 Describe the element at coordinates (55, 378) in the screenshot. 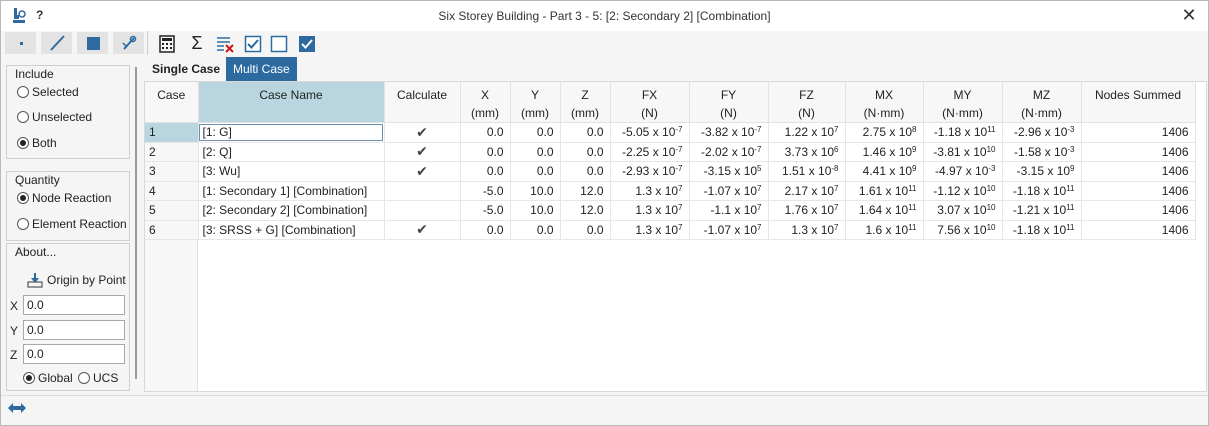

I see `radio-label: Global` at that location.